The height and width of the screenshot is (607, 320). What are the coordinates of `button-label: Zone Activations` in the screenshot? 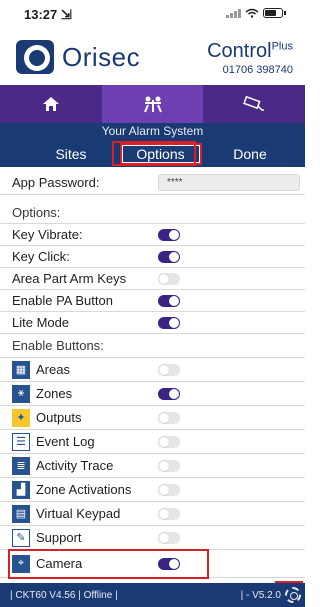 It's located at (84, 489).